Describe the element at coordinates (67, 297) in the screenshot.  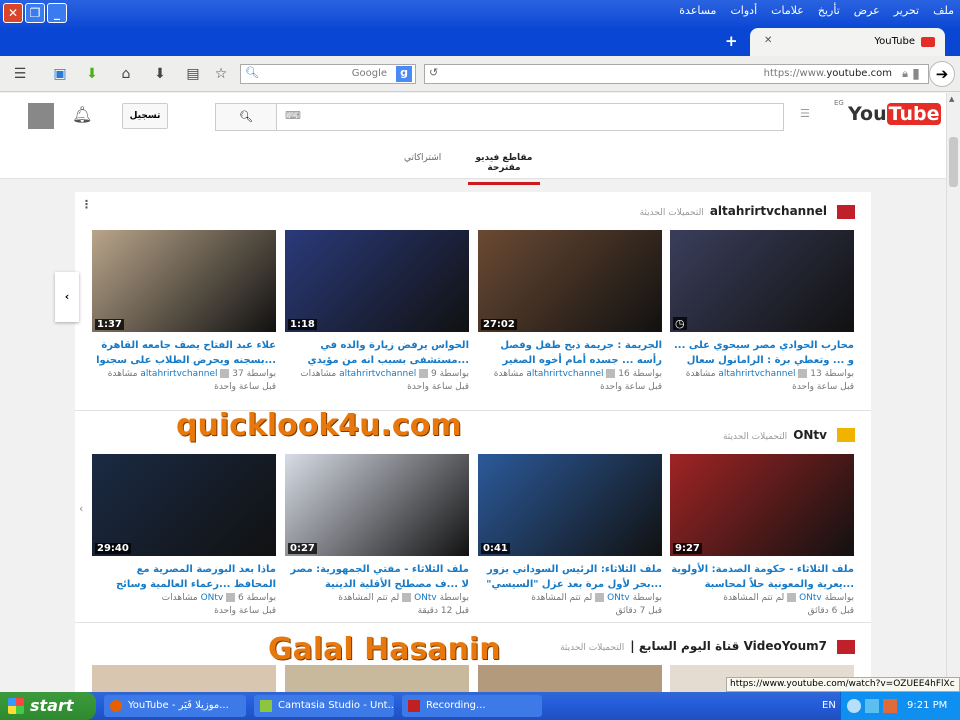
I see `shelf-prev-arrow: ‹` at that location.